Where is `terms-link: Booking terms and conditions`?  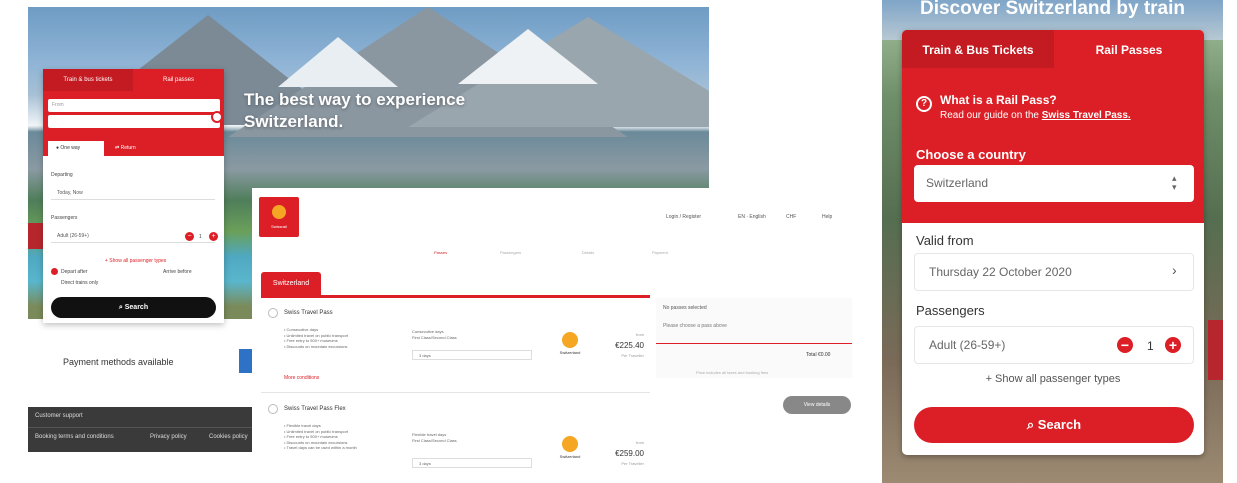
terms-link: Booking terms and conditions is located at coordinates (74, 437).